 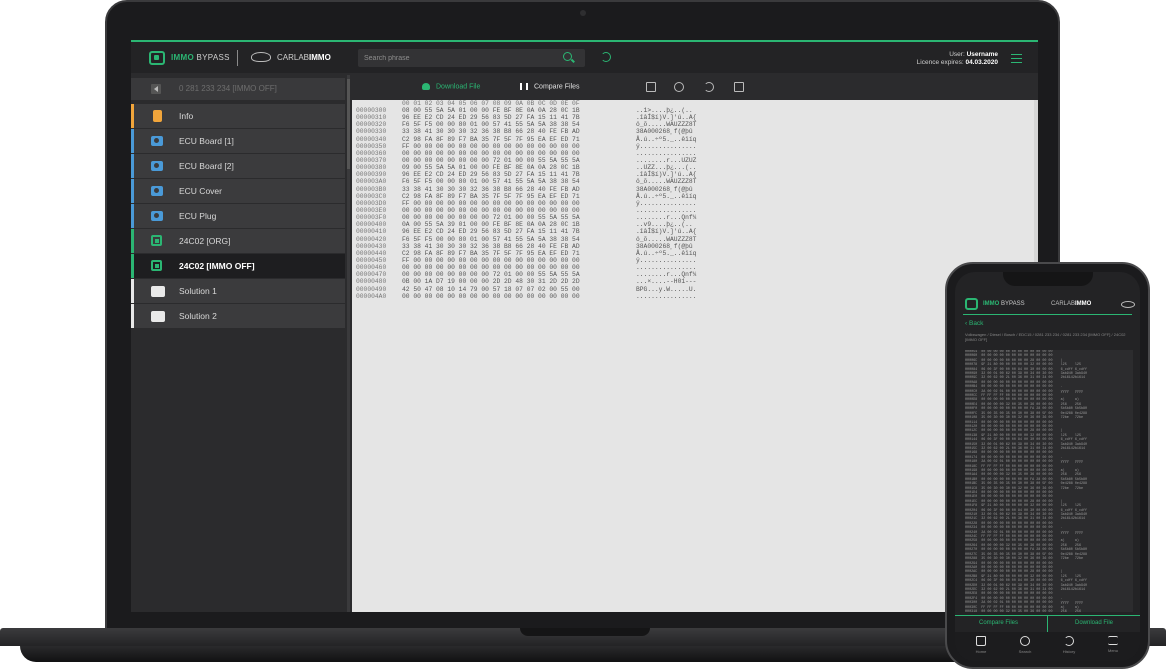 What do you see at coordinates (304, 57) in the screenshot?
I see `carlab-logo-text: CARLABIMMO` at bounding box center [304, 57].